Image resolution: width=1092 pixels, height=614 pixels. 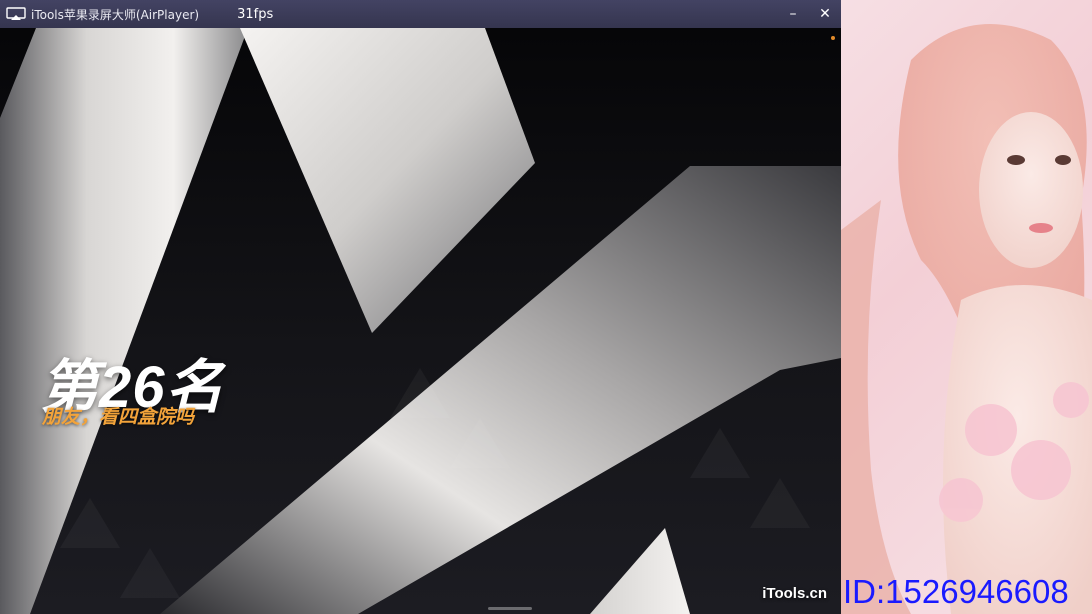 I want to click on watermark: iTools.cn, so click(x=794, y=593).